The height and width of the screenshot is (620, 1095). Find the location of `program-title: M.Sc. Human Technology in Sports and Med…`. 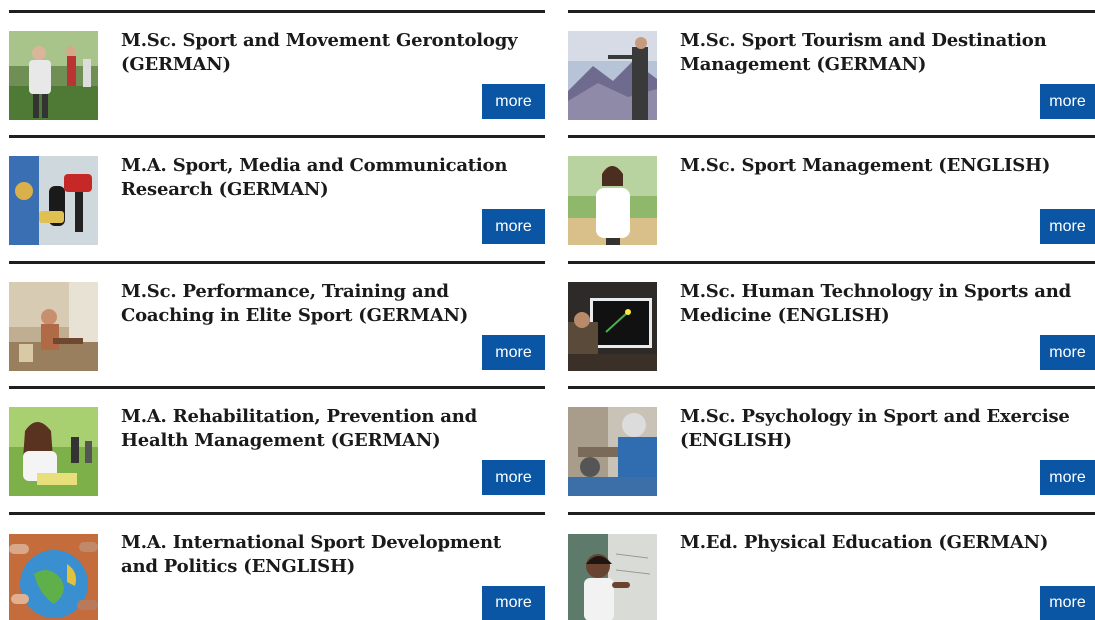

program-title: M.Sc. Human Technology in Sports and Med… is located at coordinates (887, 304).